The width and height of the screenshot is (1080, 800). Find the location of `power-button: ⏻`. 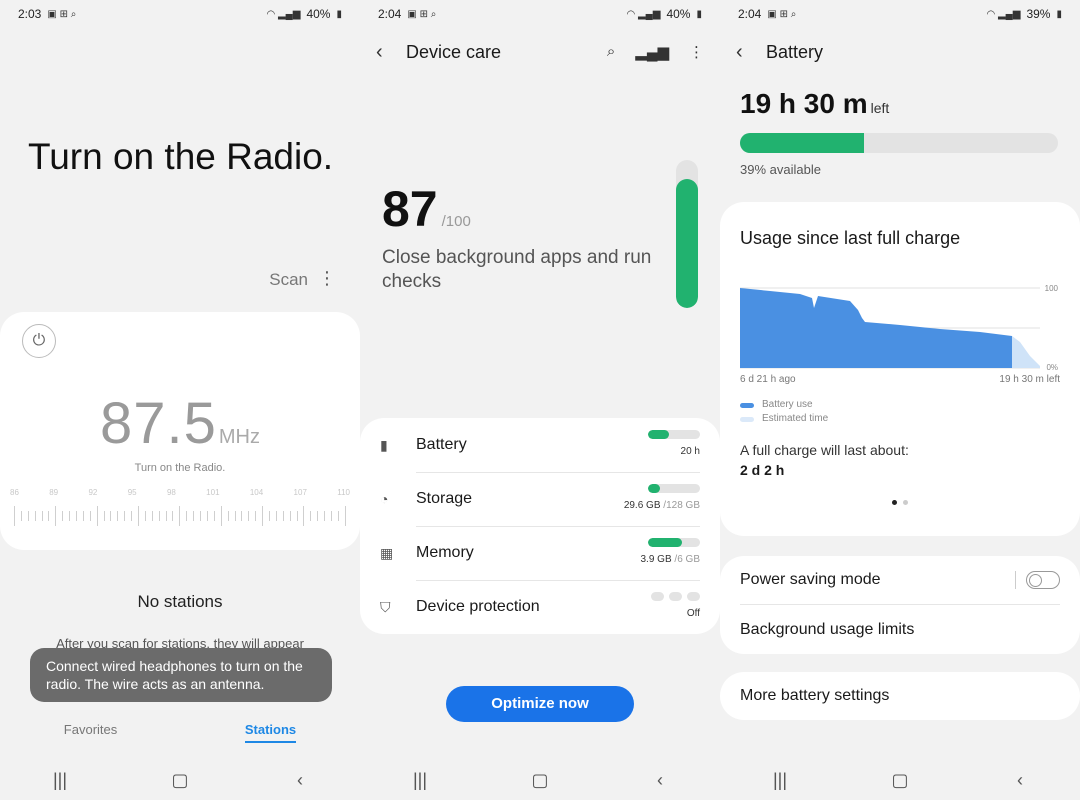

power-button: ⏻ is located at coordinates (39, 341).